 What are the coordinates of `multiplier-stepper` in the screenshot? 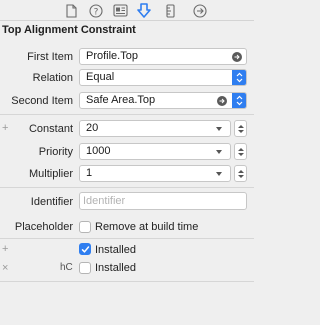 It's located at (240, 173).